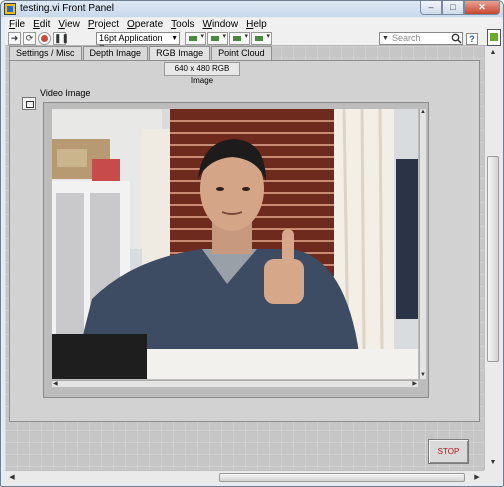 The width and height of the screenshot is (504, 487). Describe the element at coordinates (202, 73) in the screenshot. I see `rgb-image-tooltip: 640 x 480 RGB Image` at that location.